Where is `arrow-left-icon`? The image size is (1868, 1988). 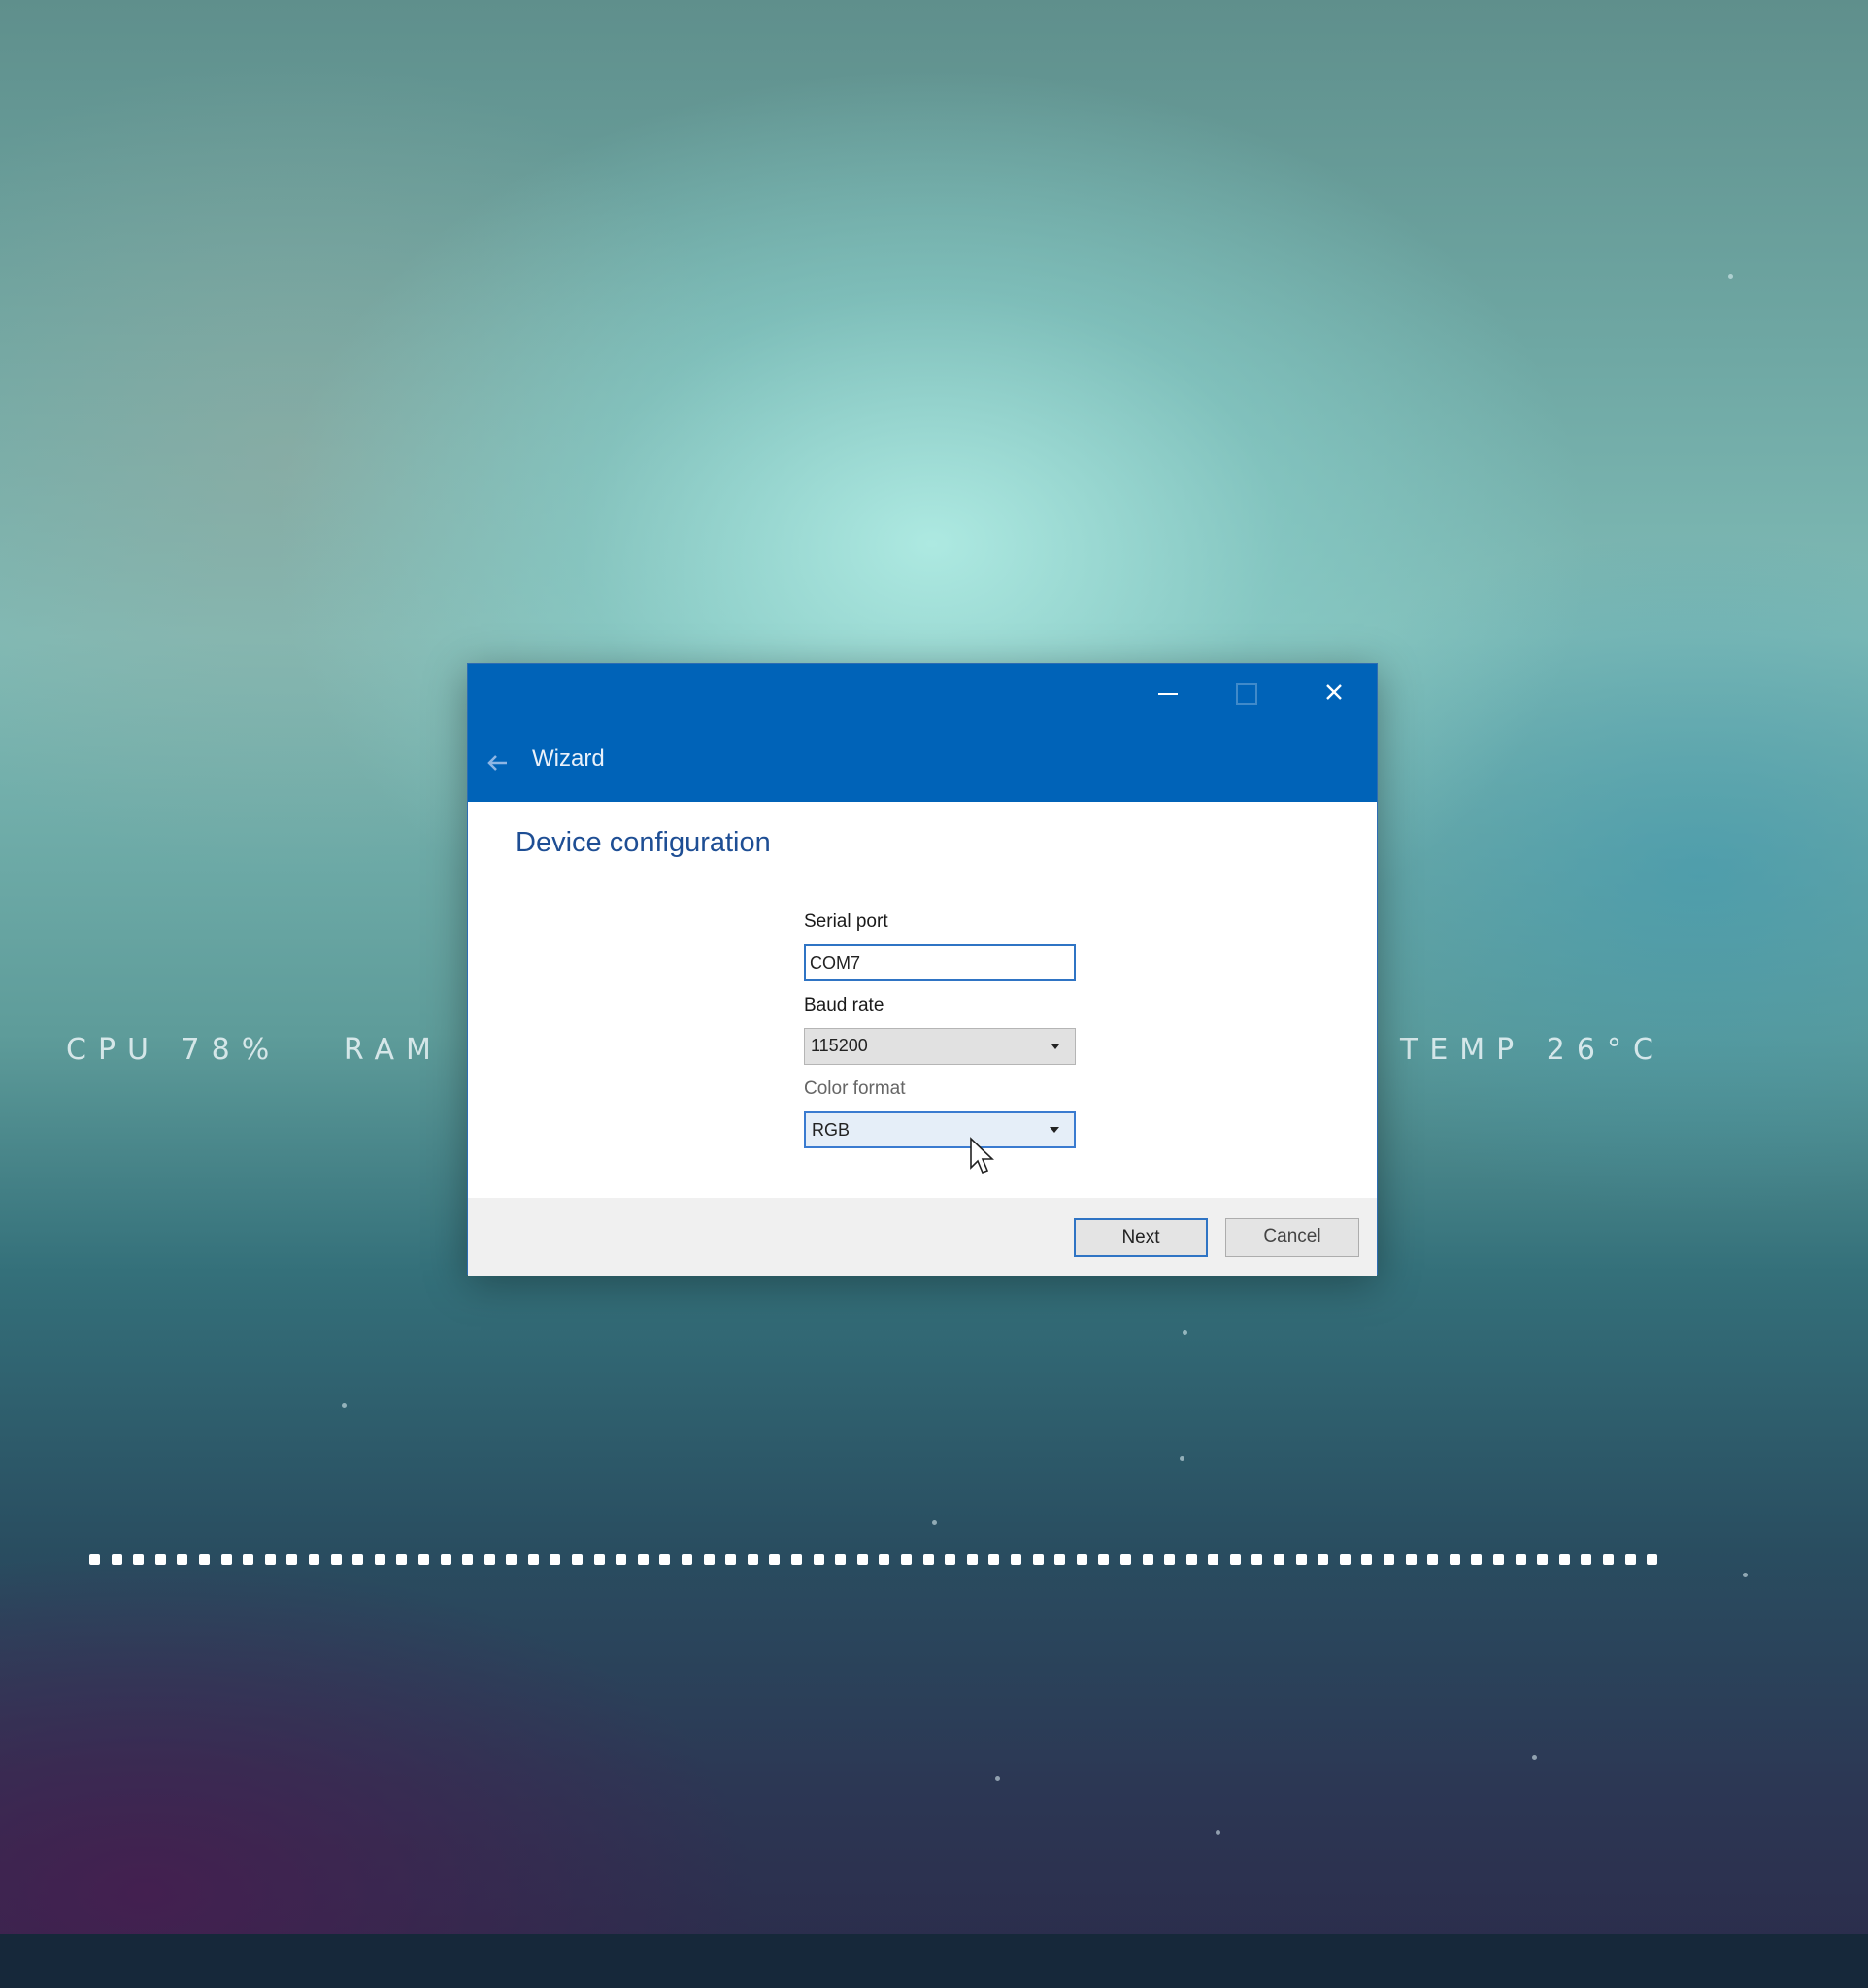 arrow-left-icon is located at coordinates (497, 763).